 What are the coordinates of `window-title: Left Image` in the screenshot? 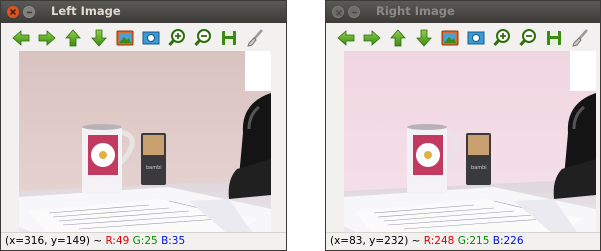 It's located at (86, 11).